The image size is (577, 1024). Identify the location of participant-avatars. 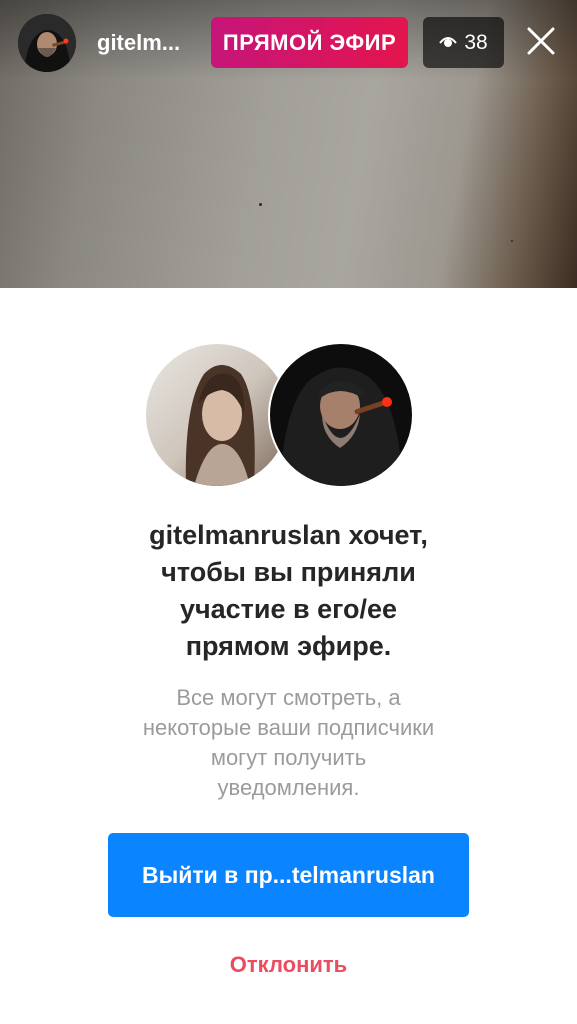
(281, 414).